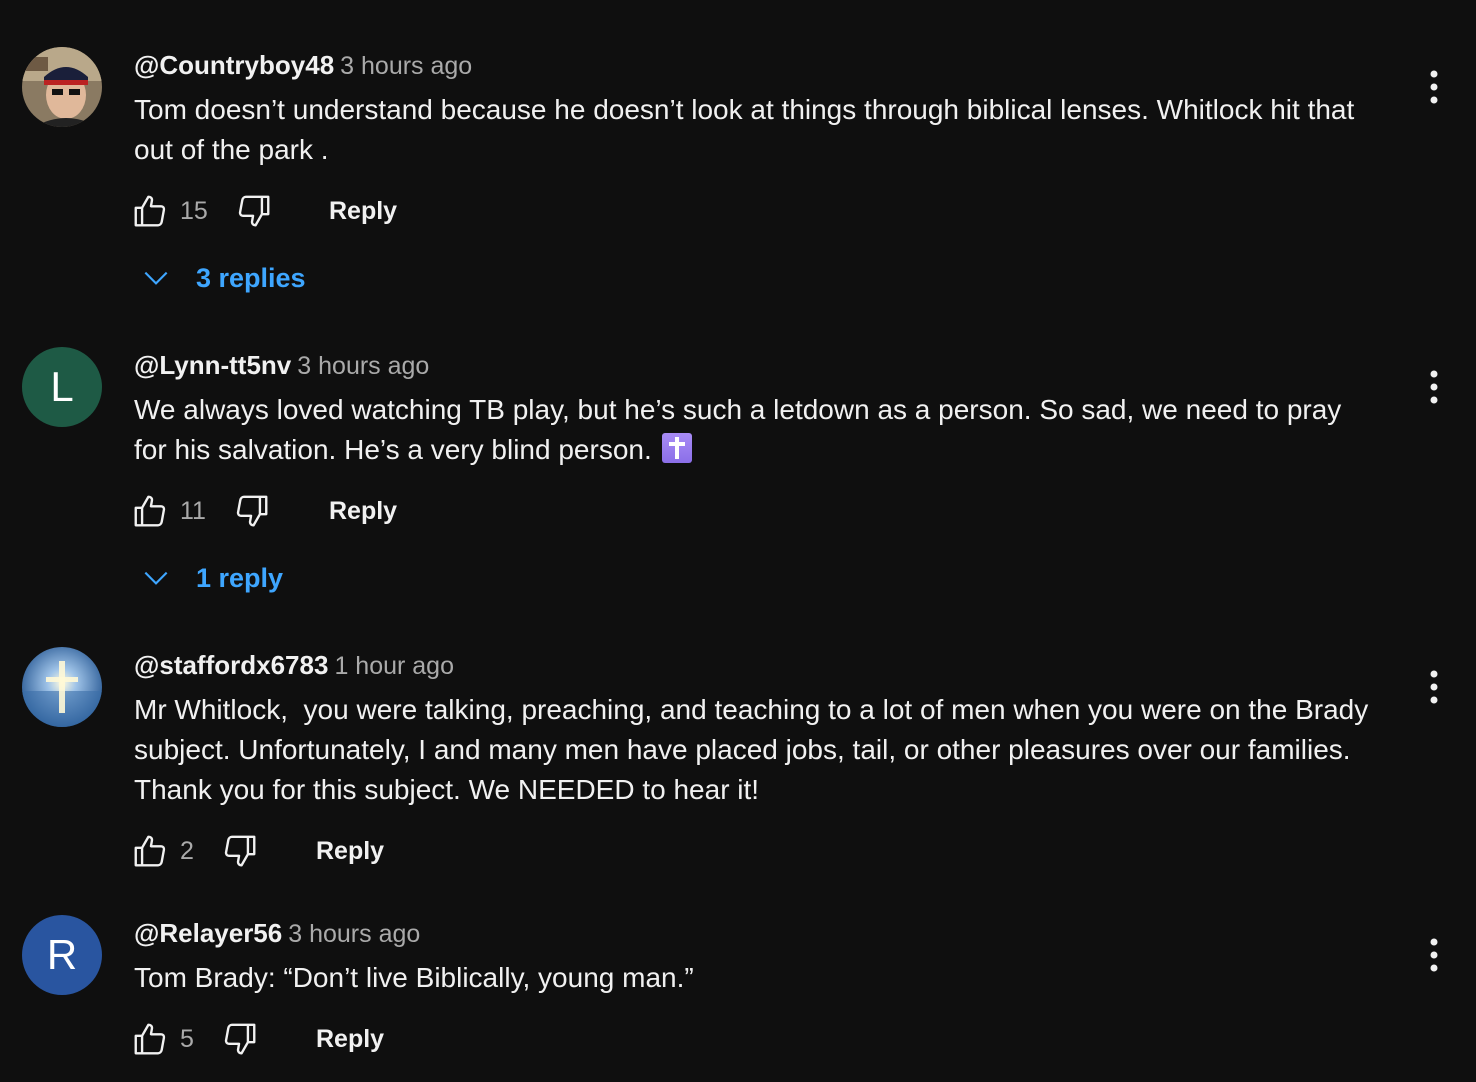  Describe the element at coordinates (231, 665) in the screenshot. I see `author-name: @staffordx6783` at that location.